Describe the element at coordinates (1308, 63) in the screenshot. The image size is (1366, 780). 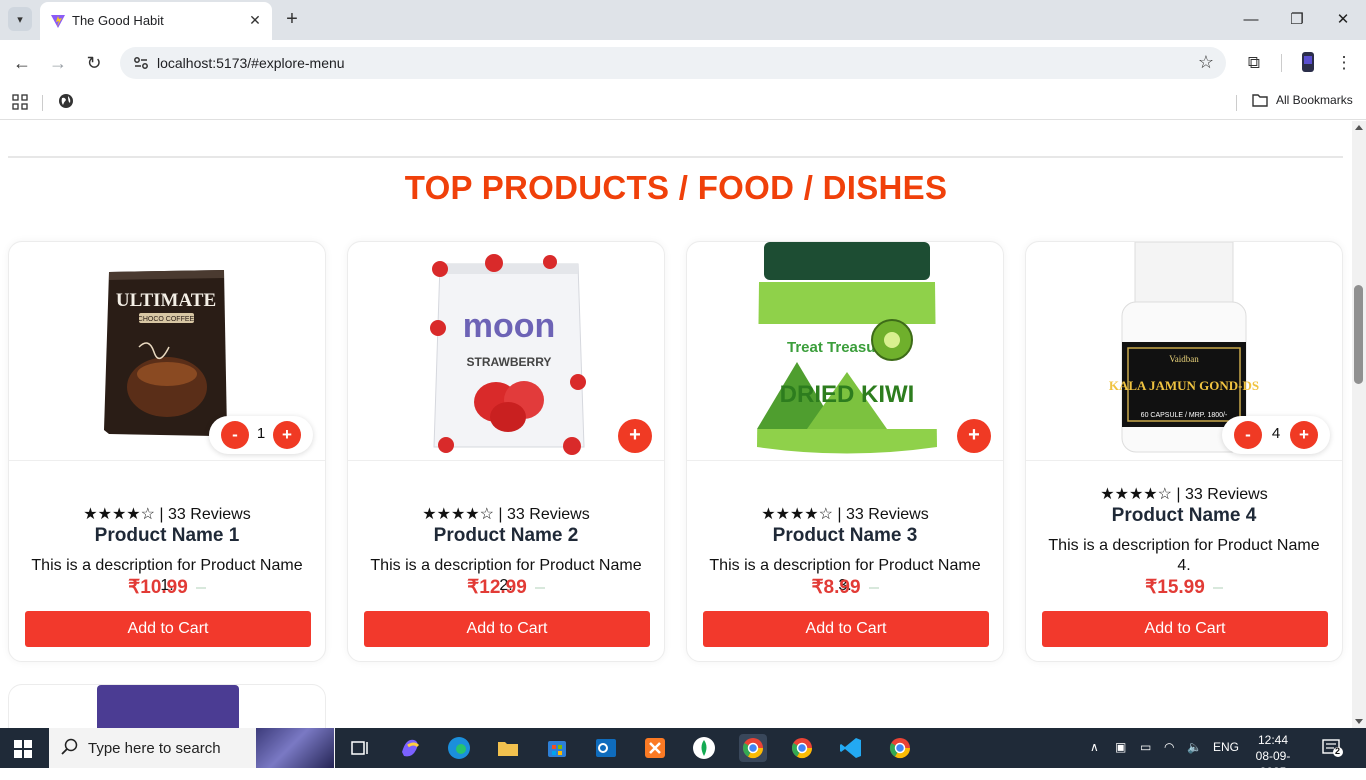
I see `profile-avatar` at that location.